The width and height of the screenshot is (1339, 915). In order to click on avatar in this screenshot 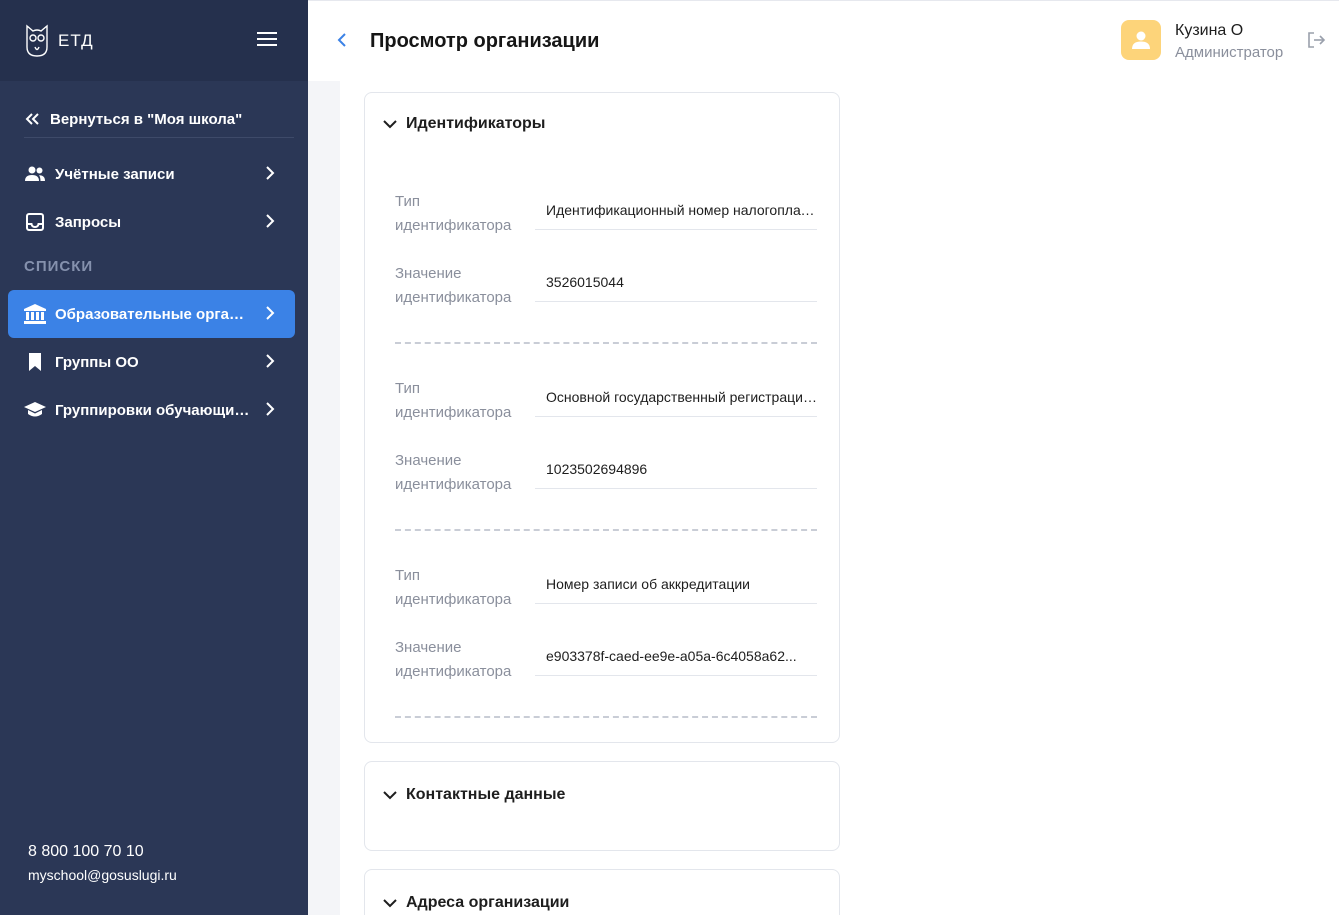, I will do `click(1141, 40)`.